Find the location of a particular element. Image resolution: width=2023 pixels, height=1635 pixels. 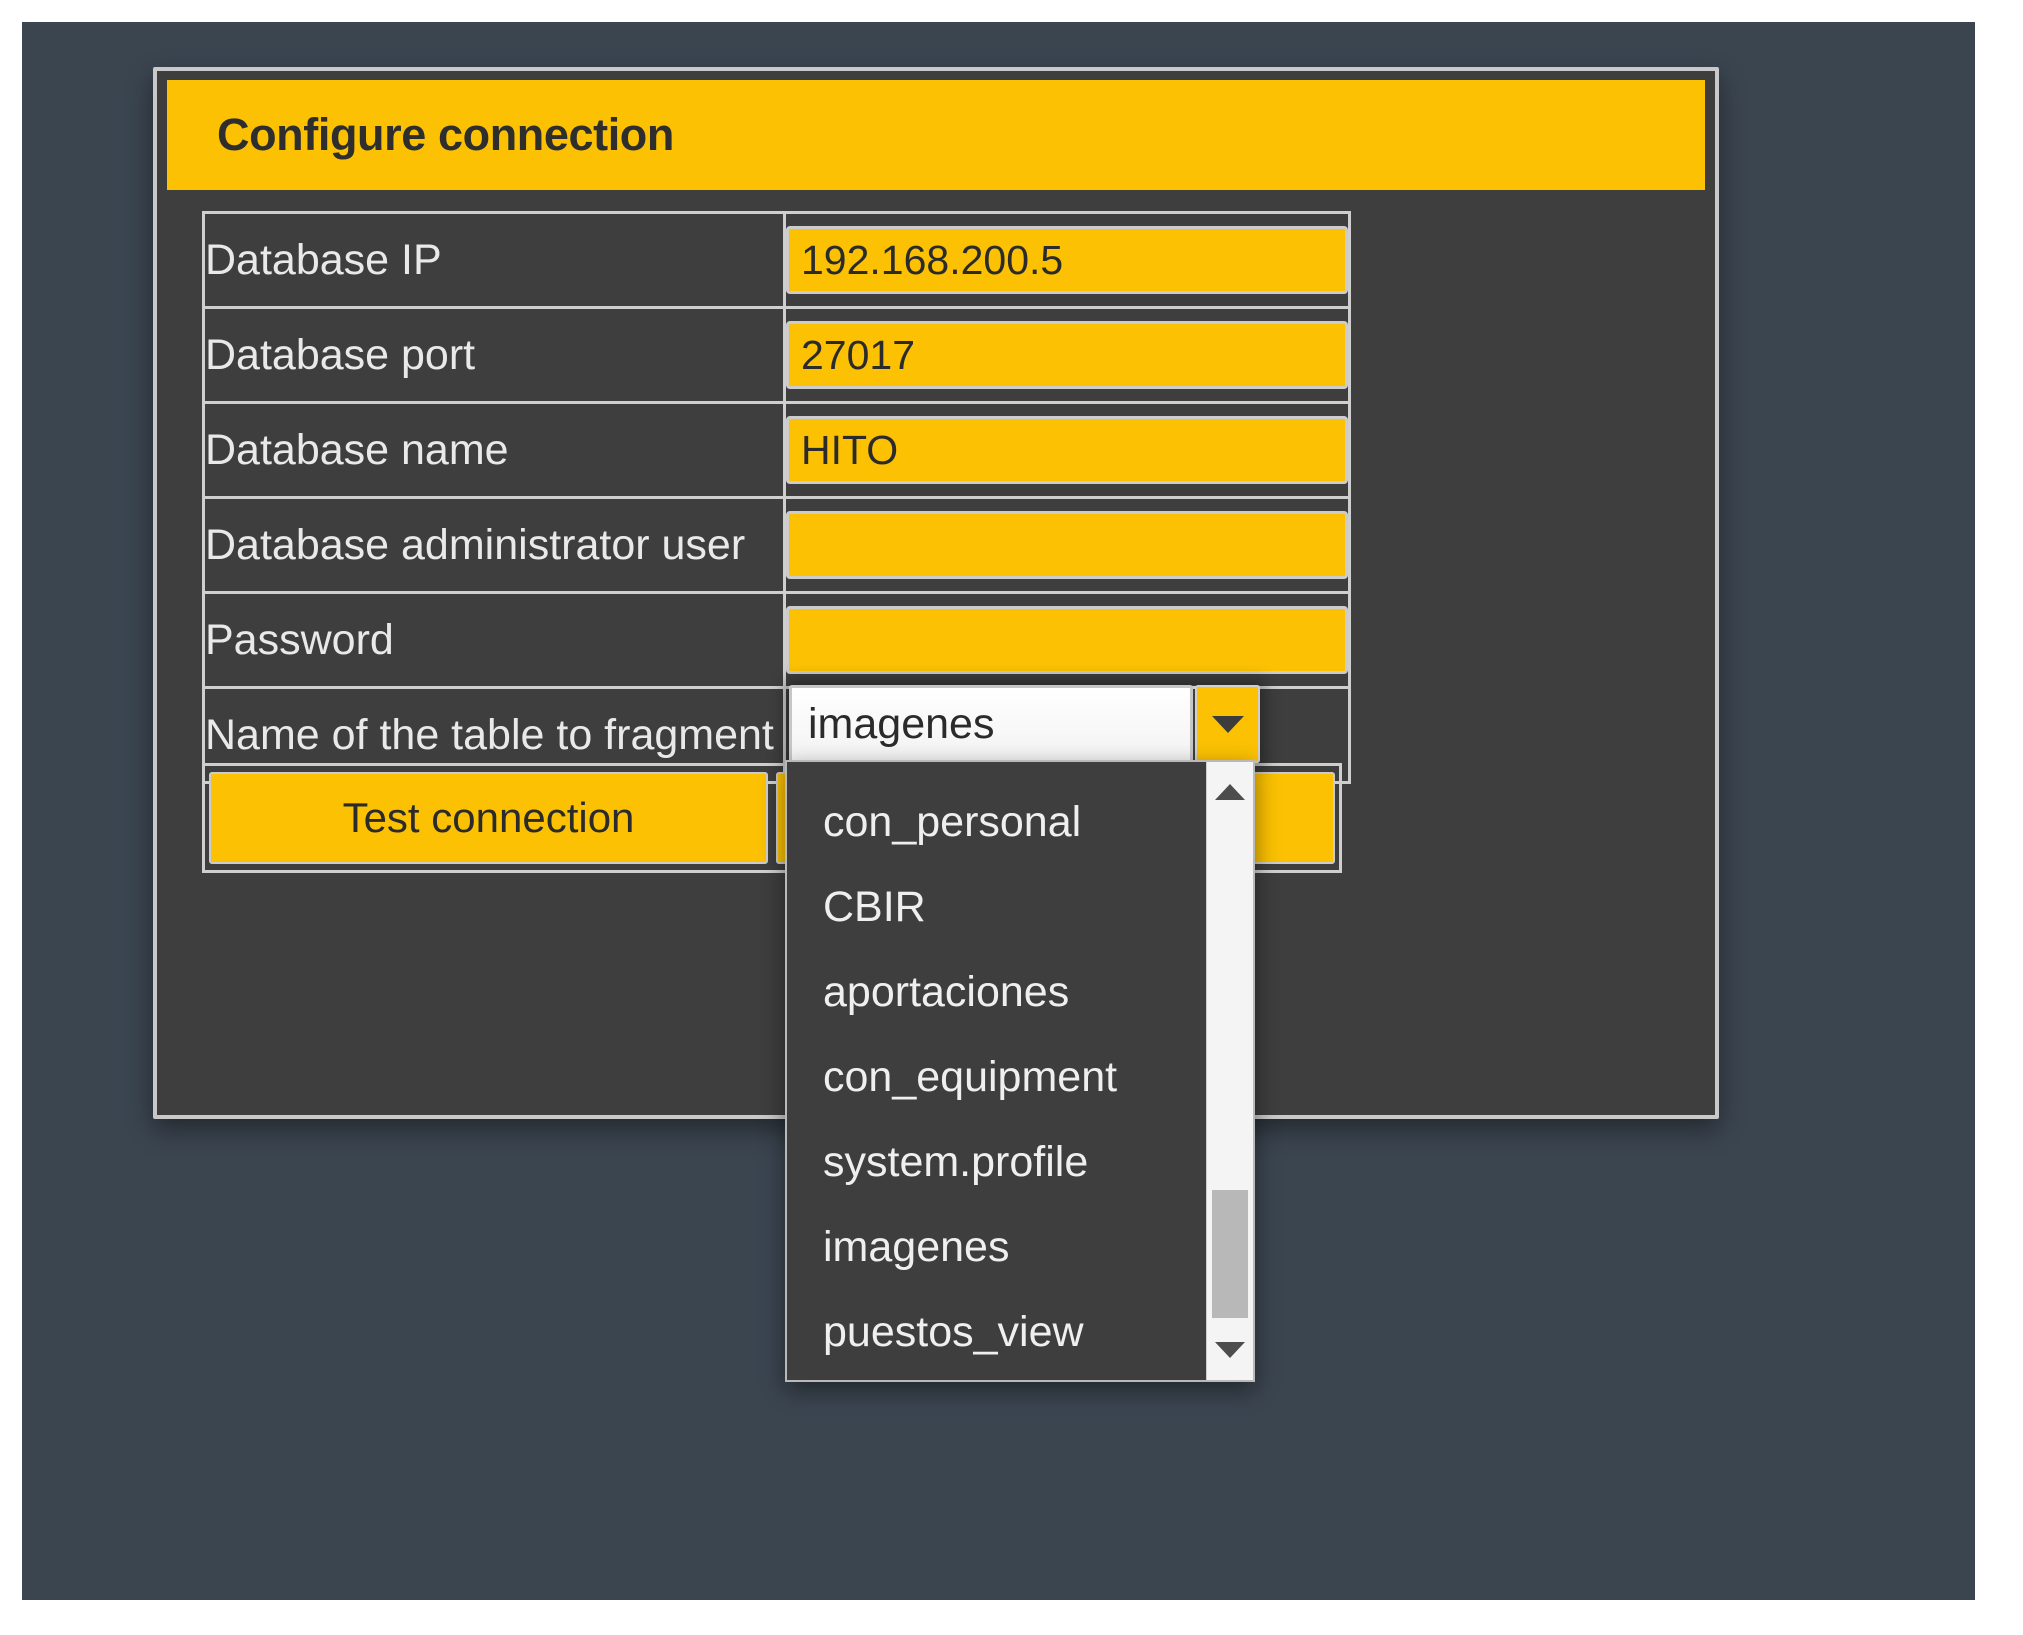

test-connection-button: Test connection is located at coordinates (488, 818).